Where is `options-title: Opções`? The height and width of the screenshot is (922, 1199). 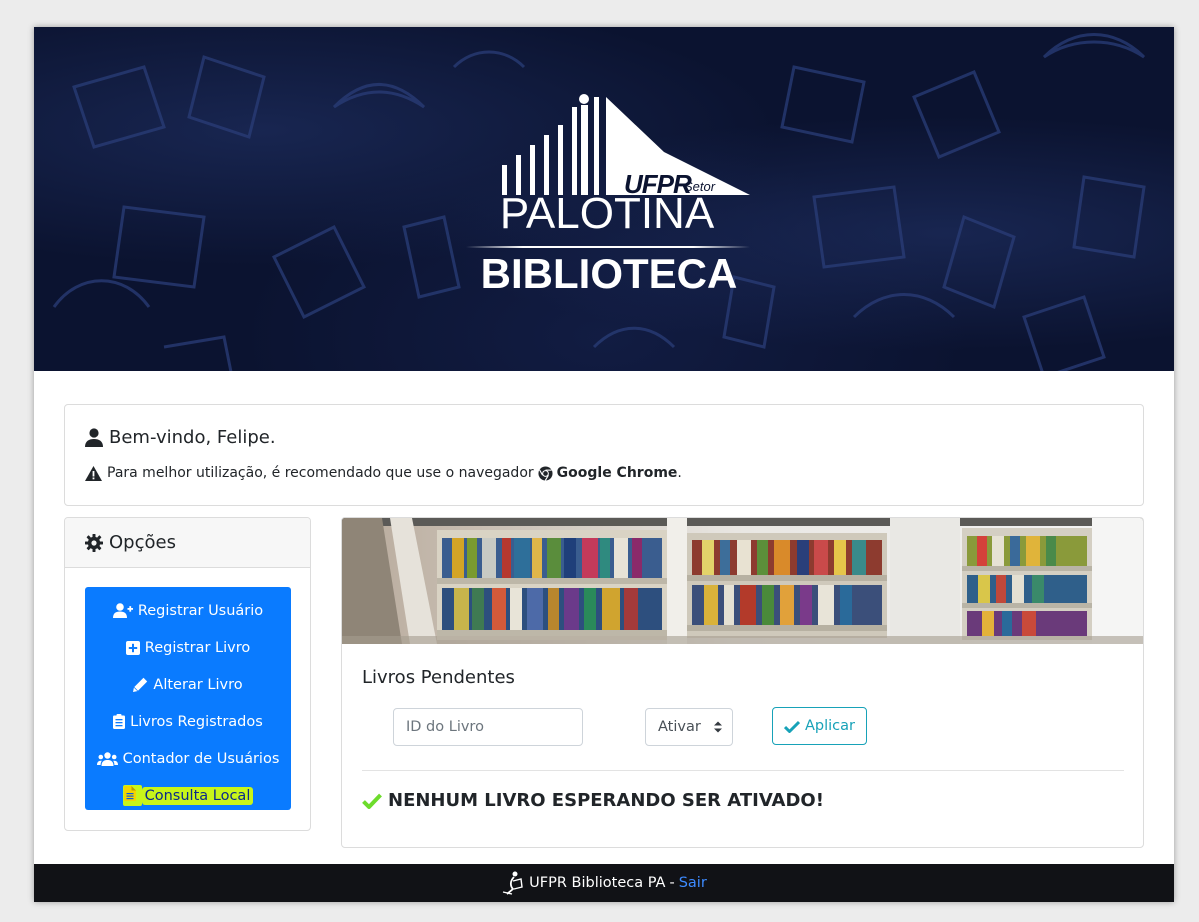
options-title: Opções is located at coordinates (142, 542).